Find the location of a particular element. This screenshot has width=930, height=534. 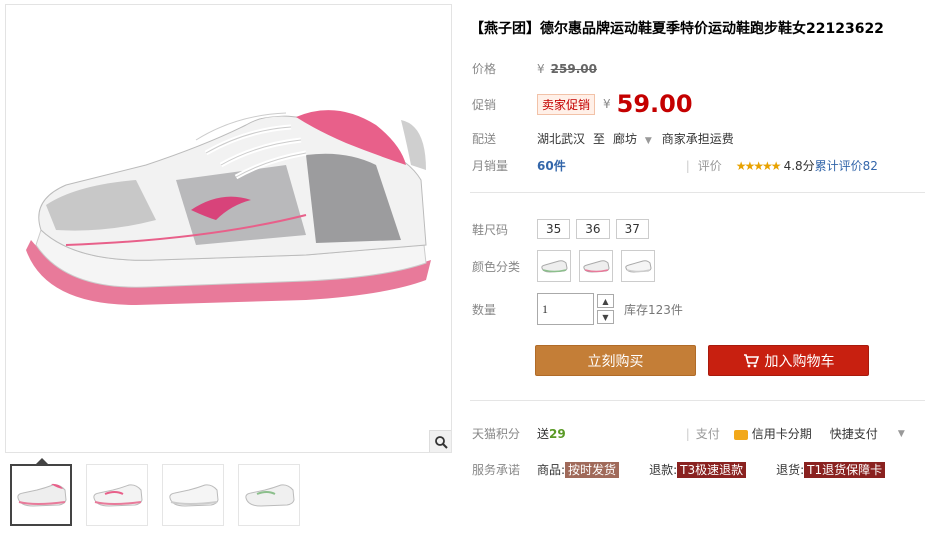

promo-price: 59.00 is located at coordinates (654, 104).